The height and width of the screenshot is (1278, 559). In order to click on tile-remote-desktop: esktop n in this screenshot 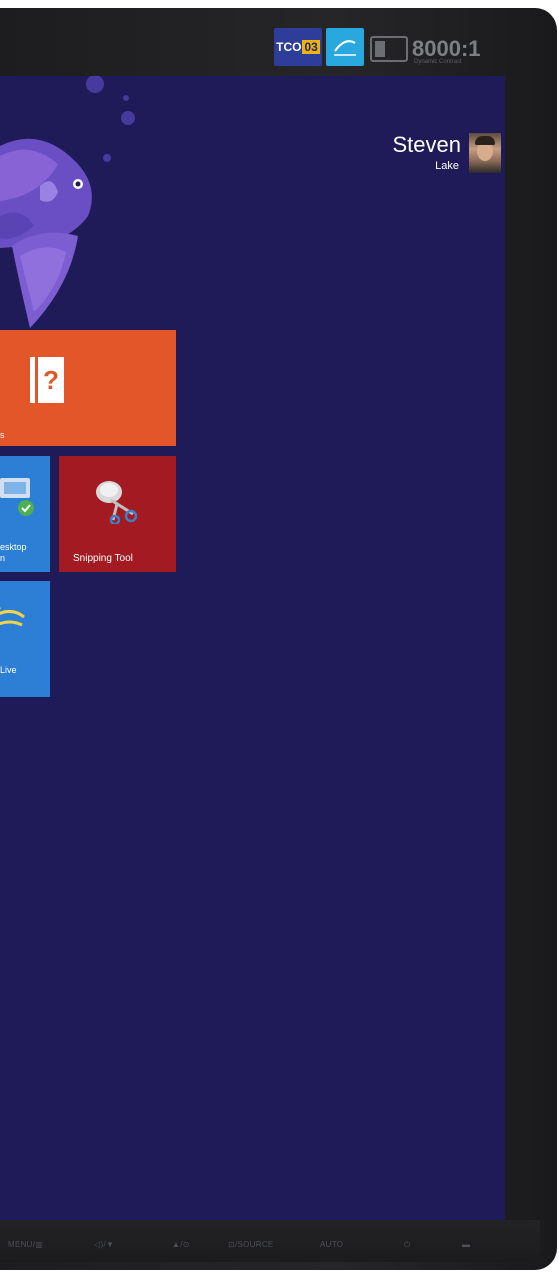, I will do `click(25, 514)`.